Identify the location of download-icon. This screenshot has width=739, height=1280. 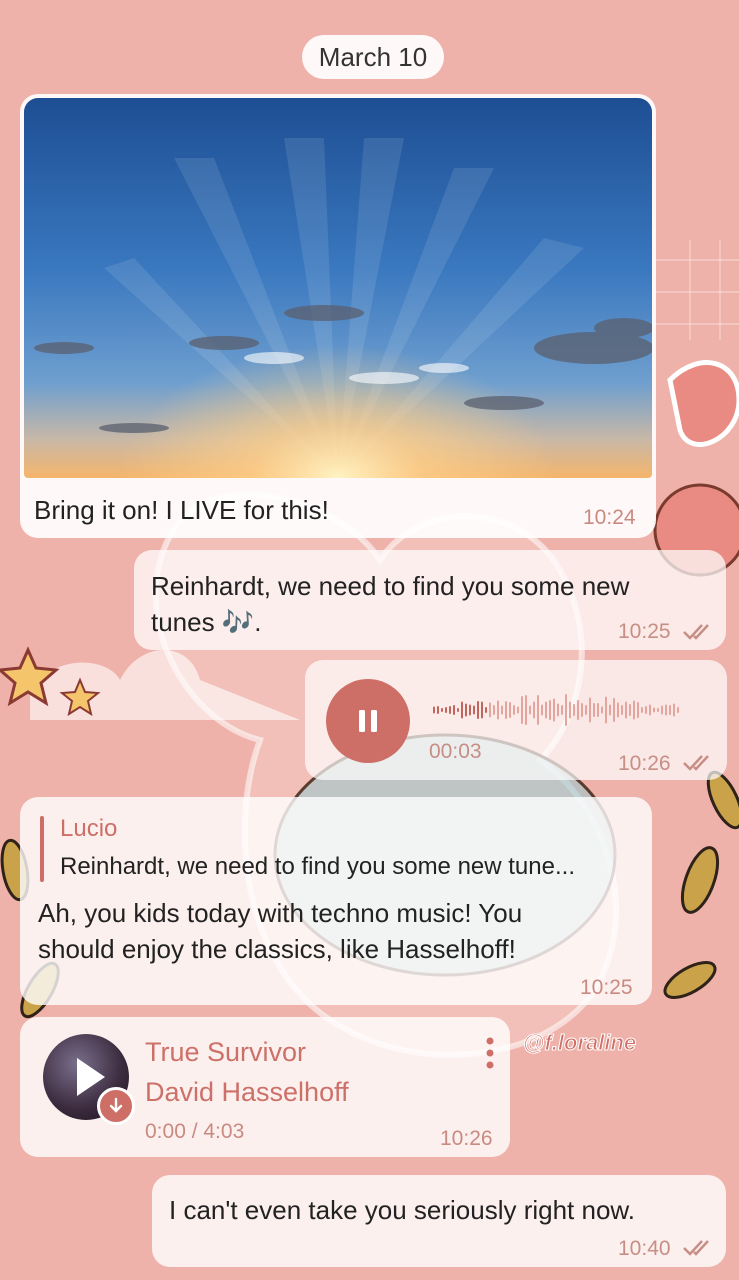
(116, 1105).